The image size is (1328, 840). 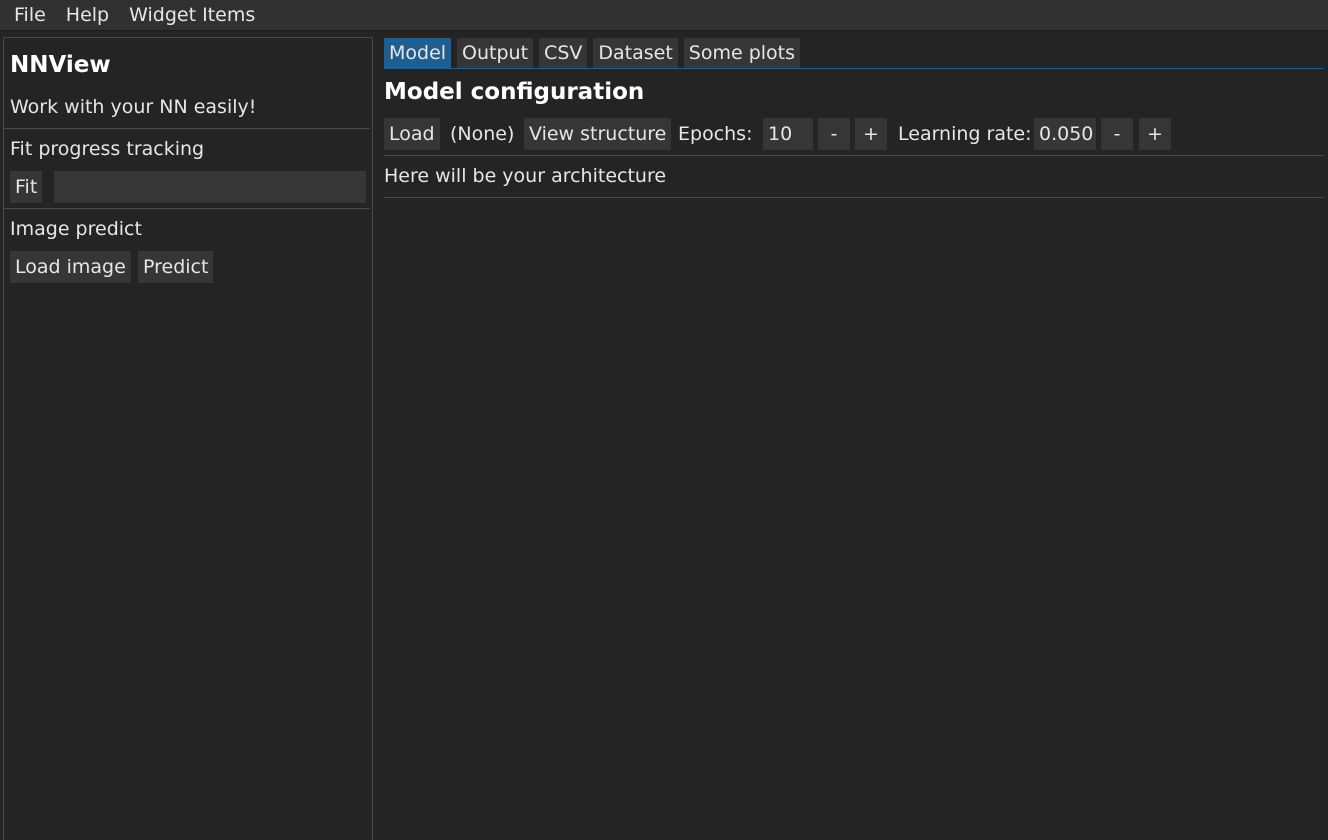 I want to click on tab-output: Output, so click(x=495, y=53).